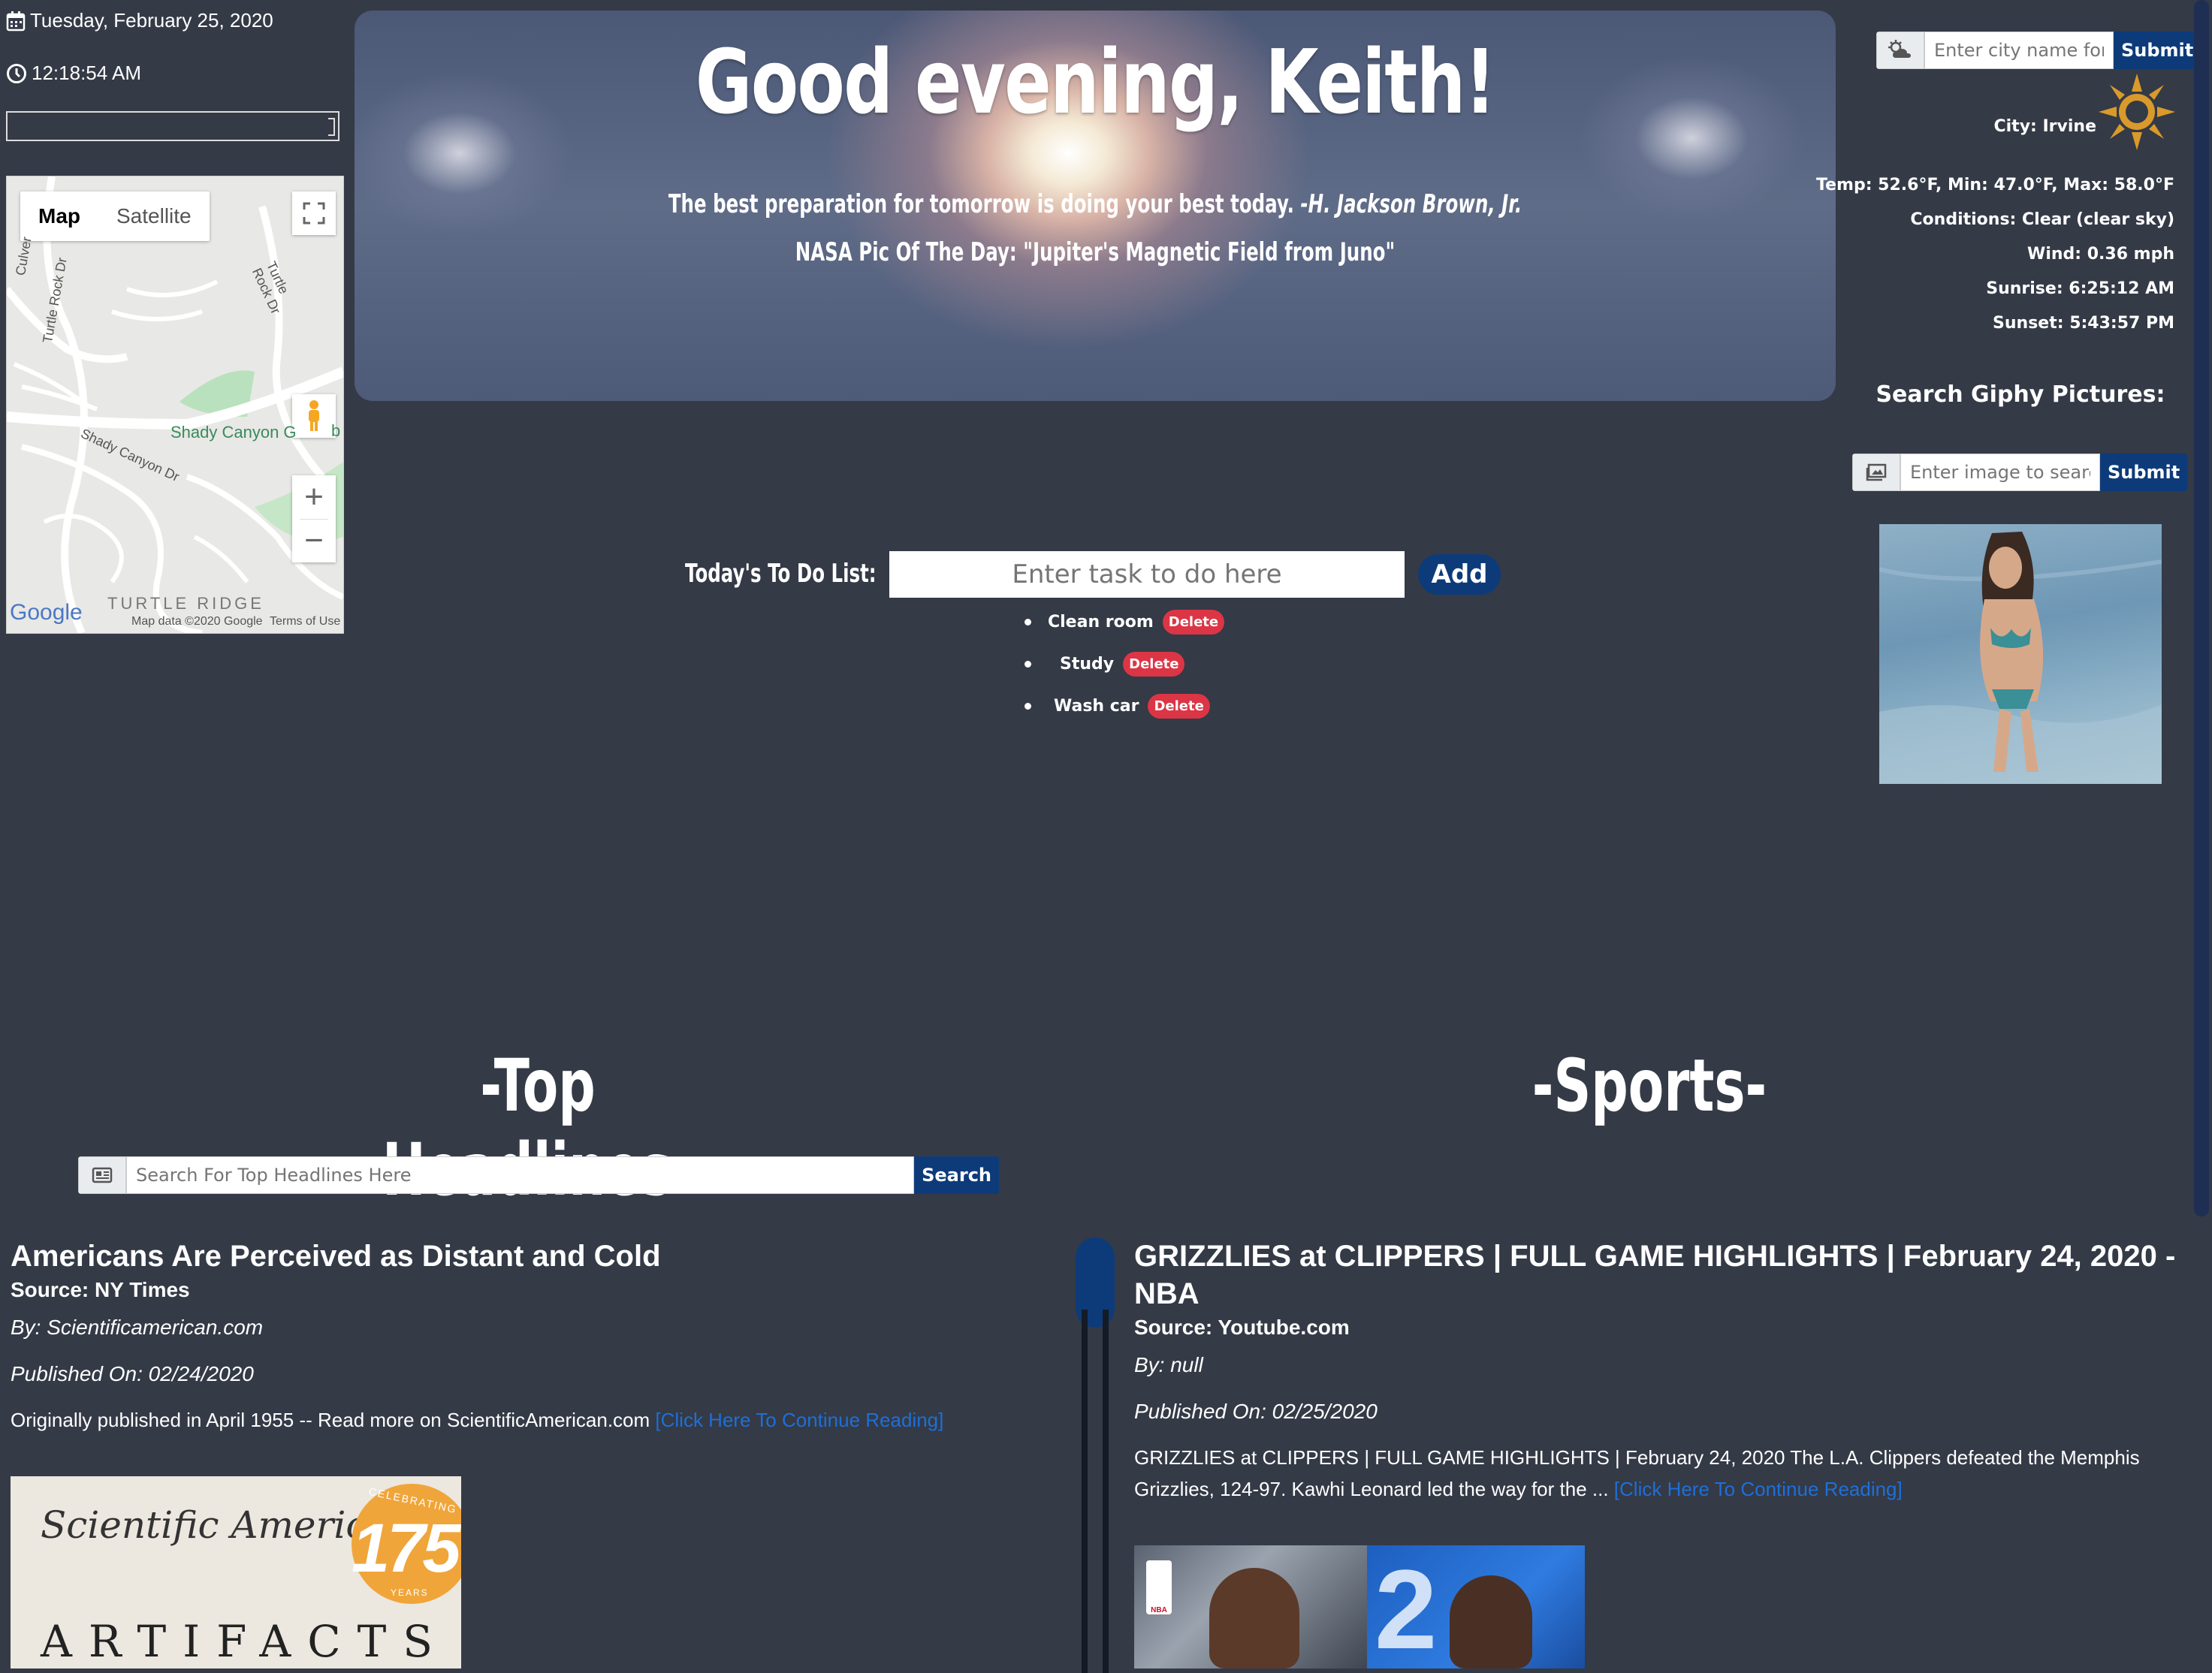 This screenshot has height=1673, width=2212. I want to click on weather-wind: Wind: 0.36 mph, so click(2100, 255).